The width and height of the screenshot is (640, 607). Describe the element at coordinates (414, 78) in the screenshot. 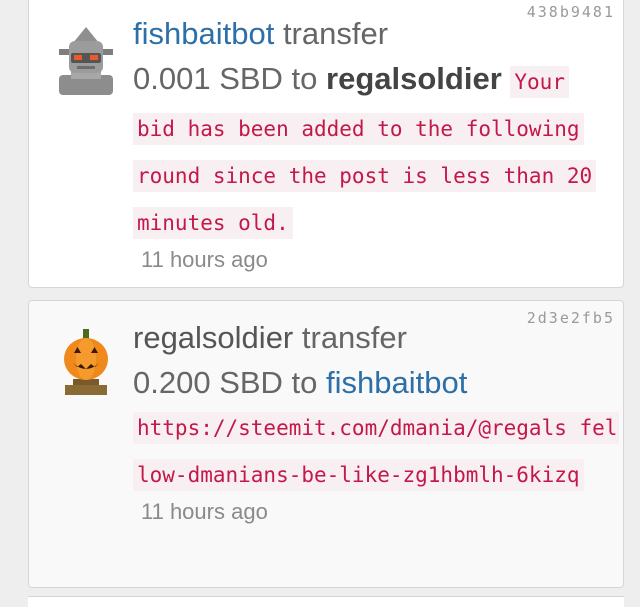

I see `to-user-link: regalsoldier` at that location.